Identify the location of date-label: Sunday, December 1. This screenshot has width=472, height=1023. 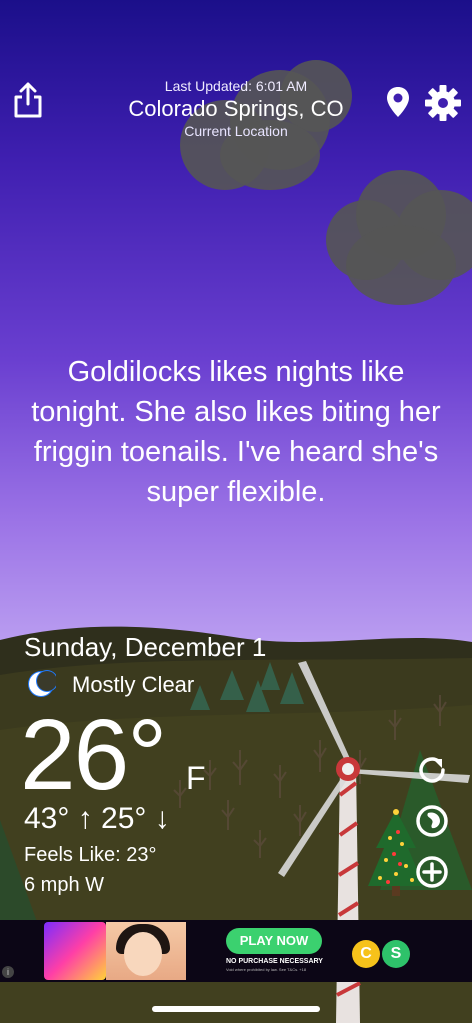
(145, 647).